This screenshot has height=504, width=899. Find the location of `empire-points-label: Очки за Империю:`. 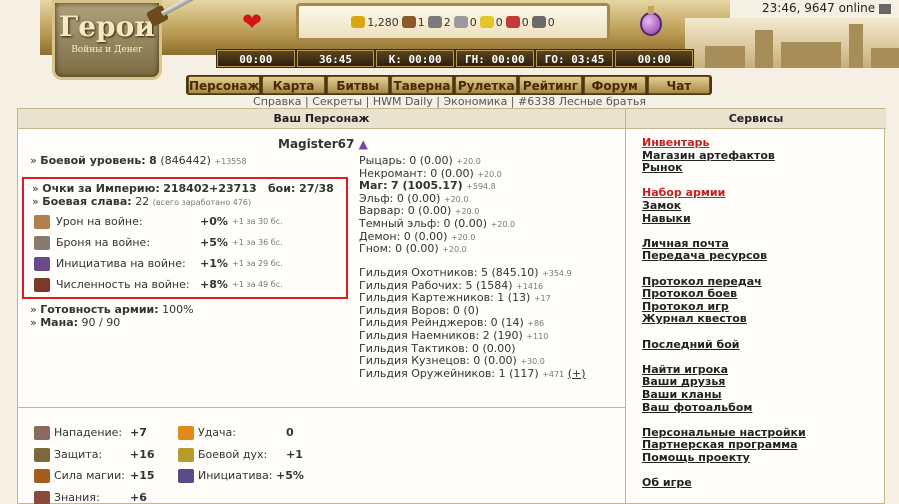

empire-points-label: Очки за Империю: is located at coordinates (101, 188).